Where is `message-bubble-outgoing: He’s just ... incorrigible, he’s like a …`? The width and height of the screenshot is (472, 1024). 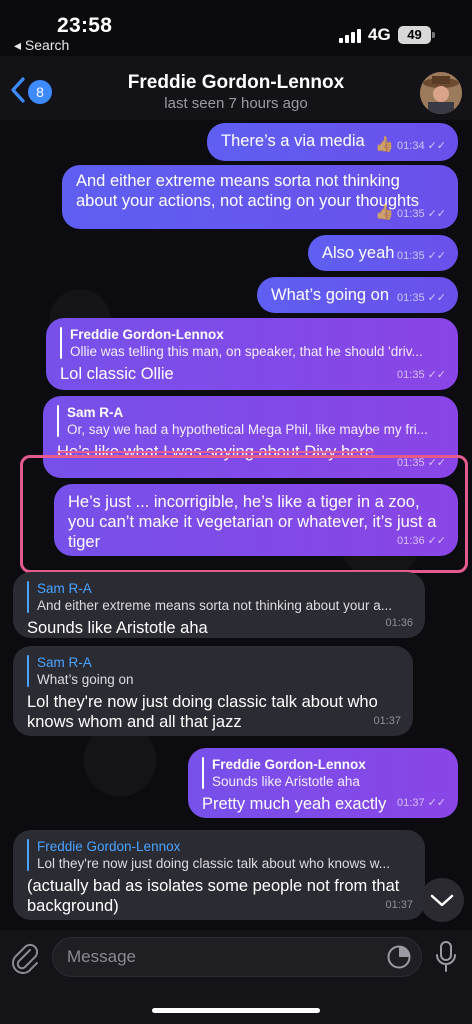
message-bubble-outgoing: He’s just ... incorrigible, he’s like a … is located at coordinates (256, 520).